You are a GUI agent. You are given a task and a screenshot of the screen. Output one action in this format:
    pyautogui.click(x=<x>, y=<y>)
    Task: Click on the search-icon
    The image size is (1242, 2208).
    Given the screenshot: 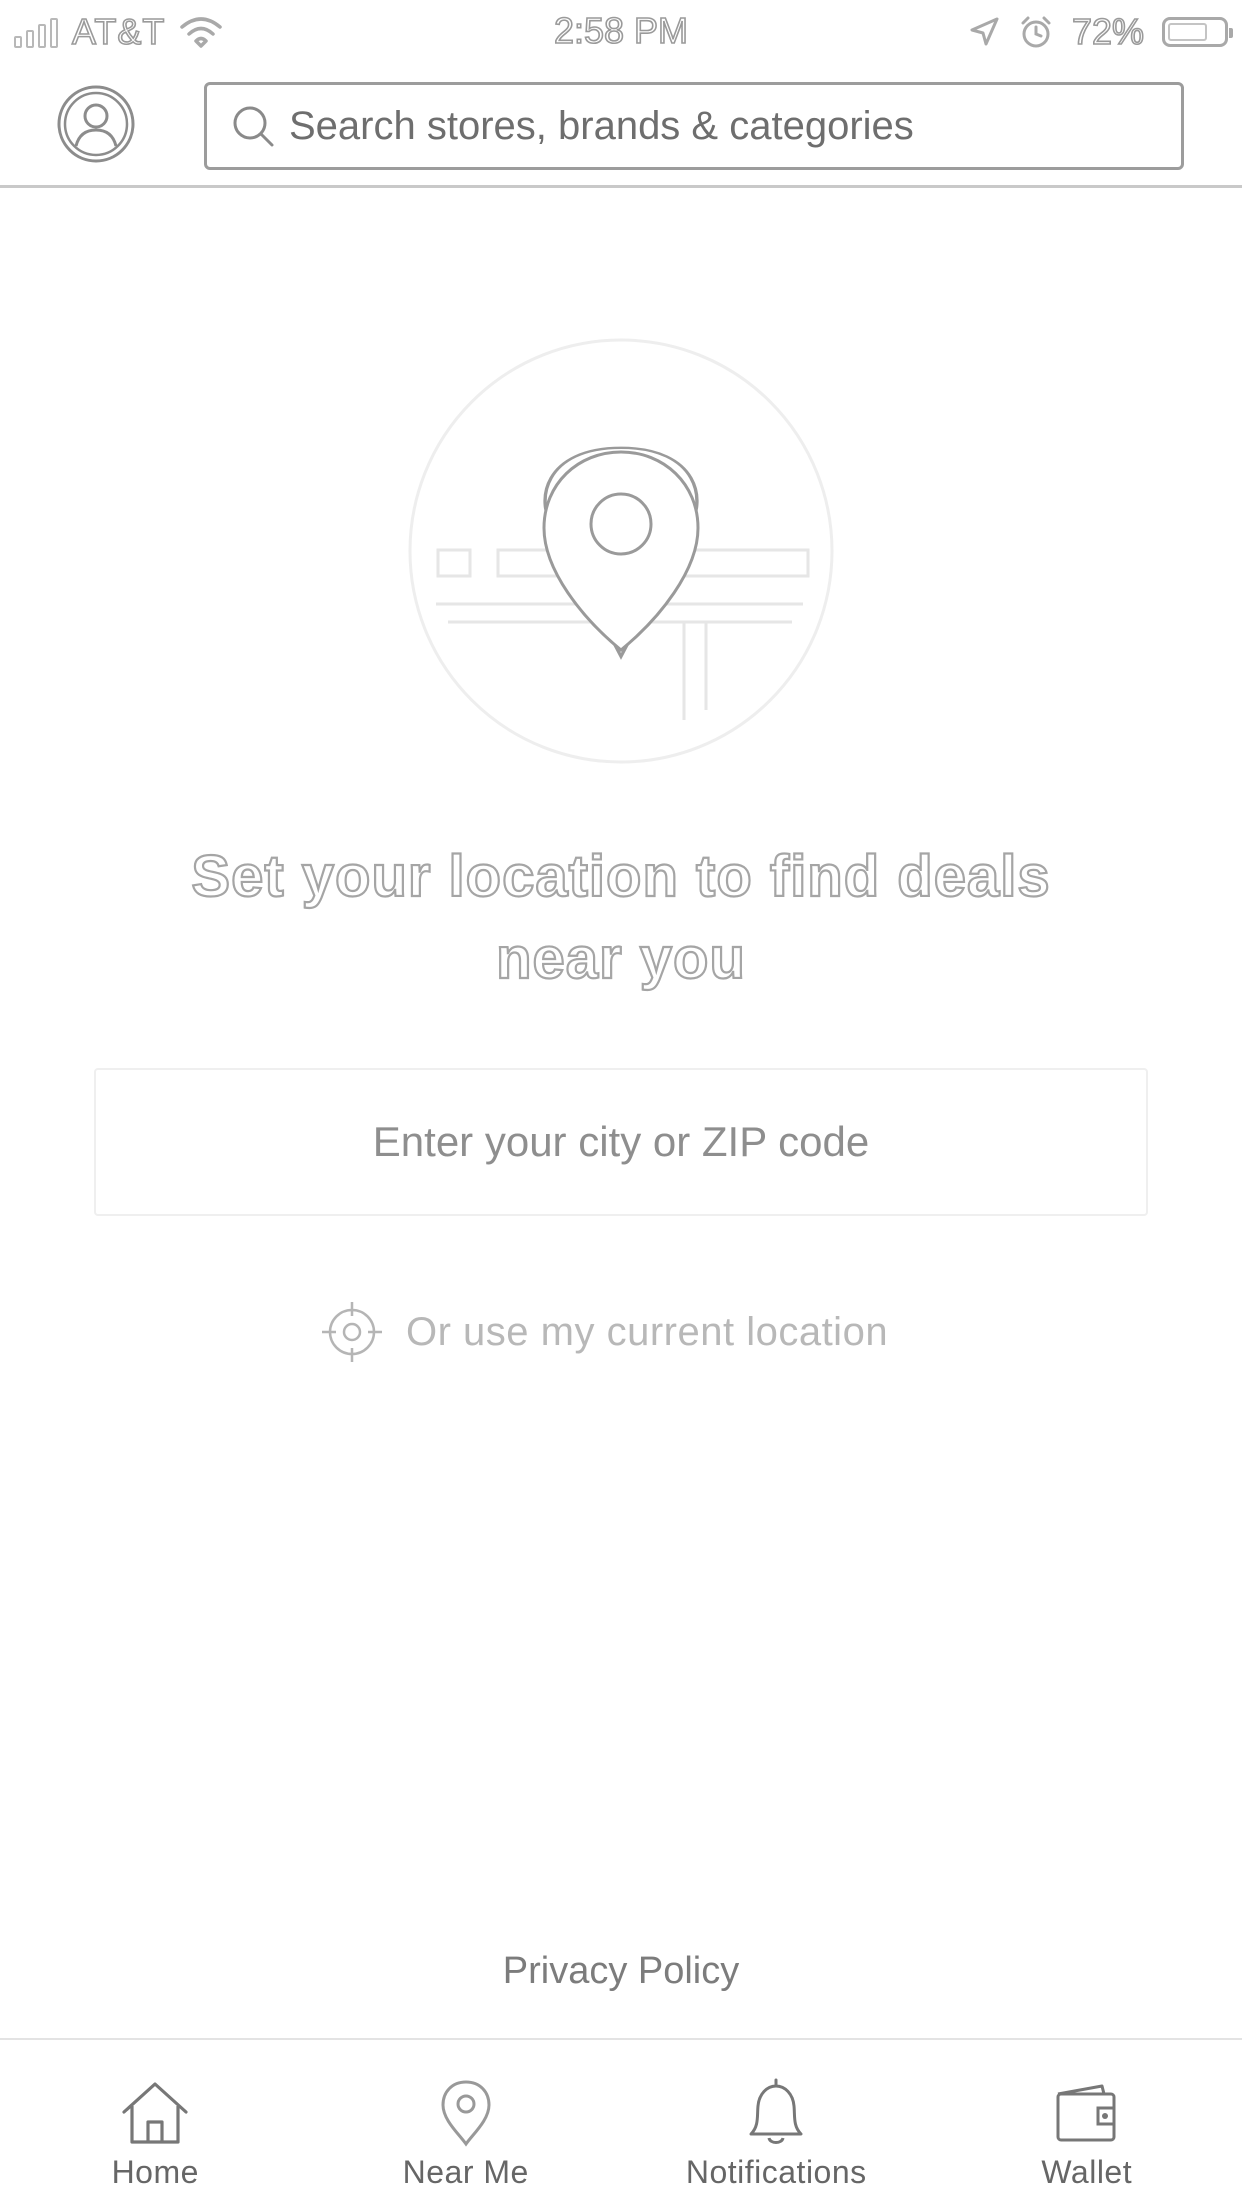 What is the action you would take?
    pyautogui.click(x=253, y=126)
    